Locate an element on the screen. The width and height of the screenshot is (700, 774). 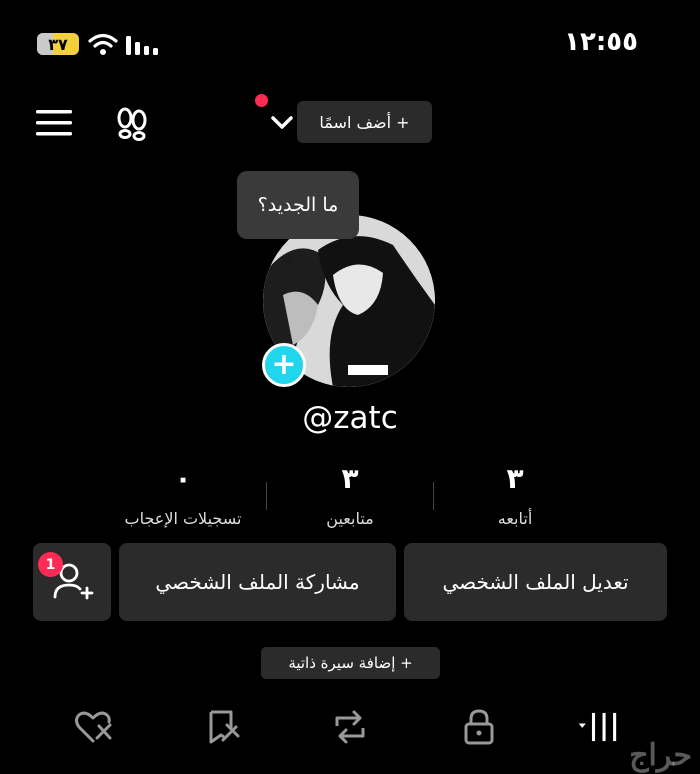
friend-requests-badge: 1 is located at coordinates (50, 564).